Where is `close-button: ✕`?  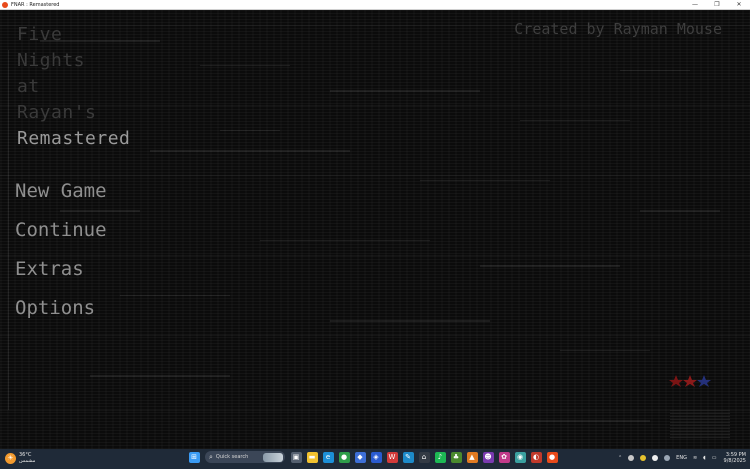
close-button: ✕ is located at coordinates (739, 4).